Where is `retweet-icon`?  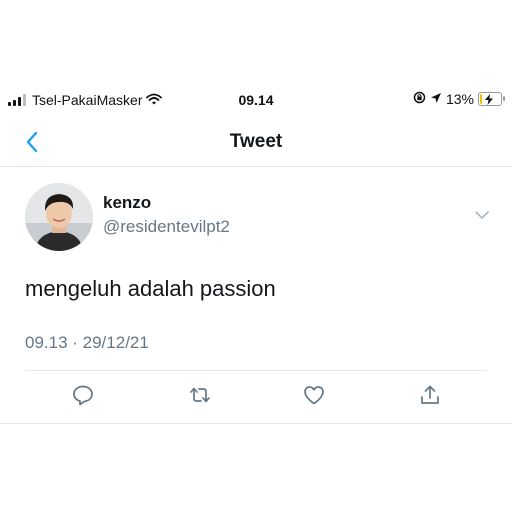
retweet-icon is located at coordinates (200, 395).